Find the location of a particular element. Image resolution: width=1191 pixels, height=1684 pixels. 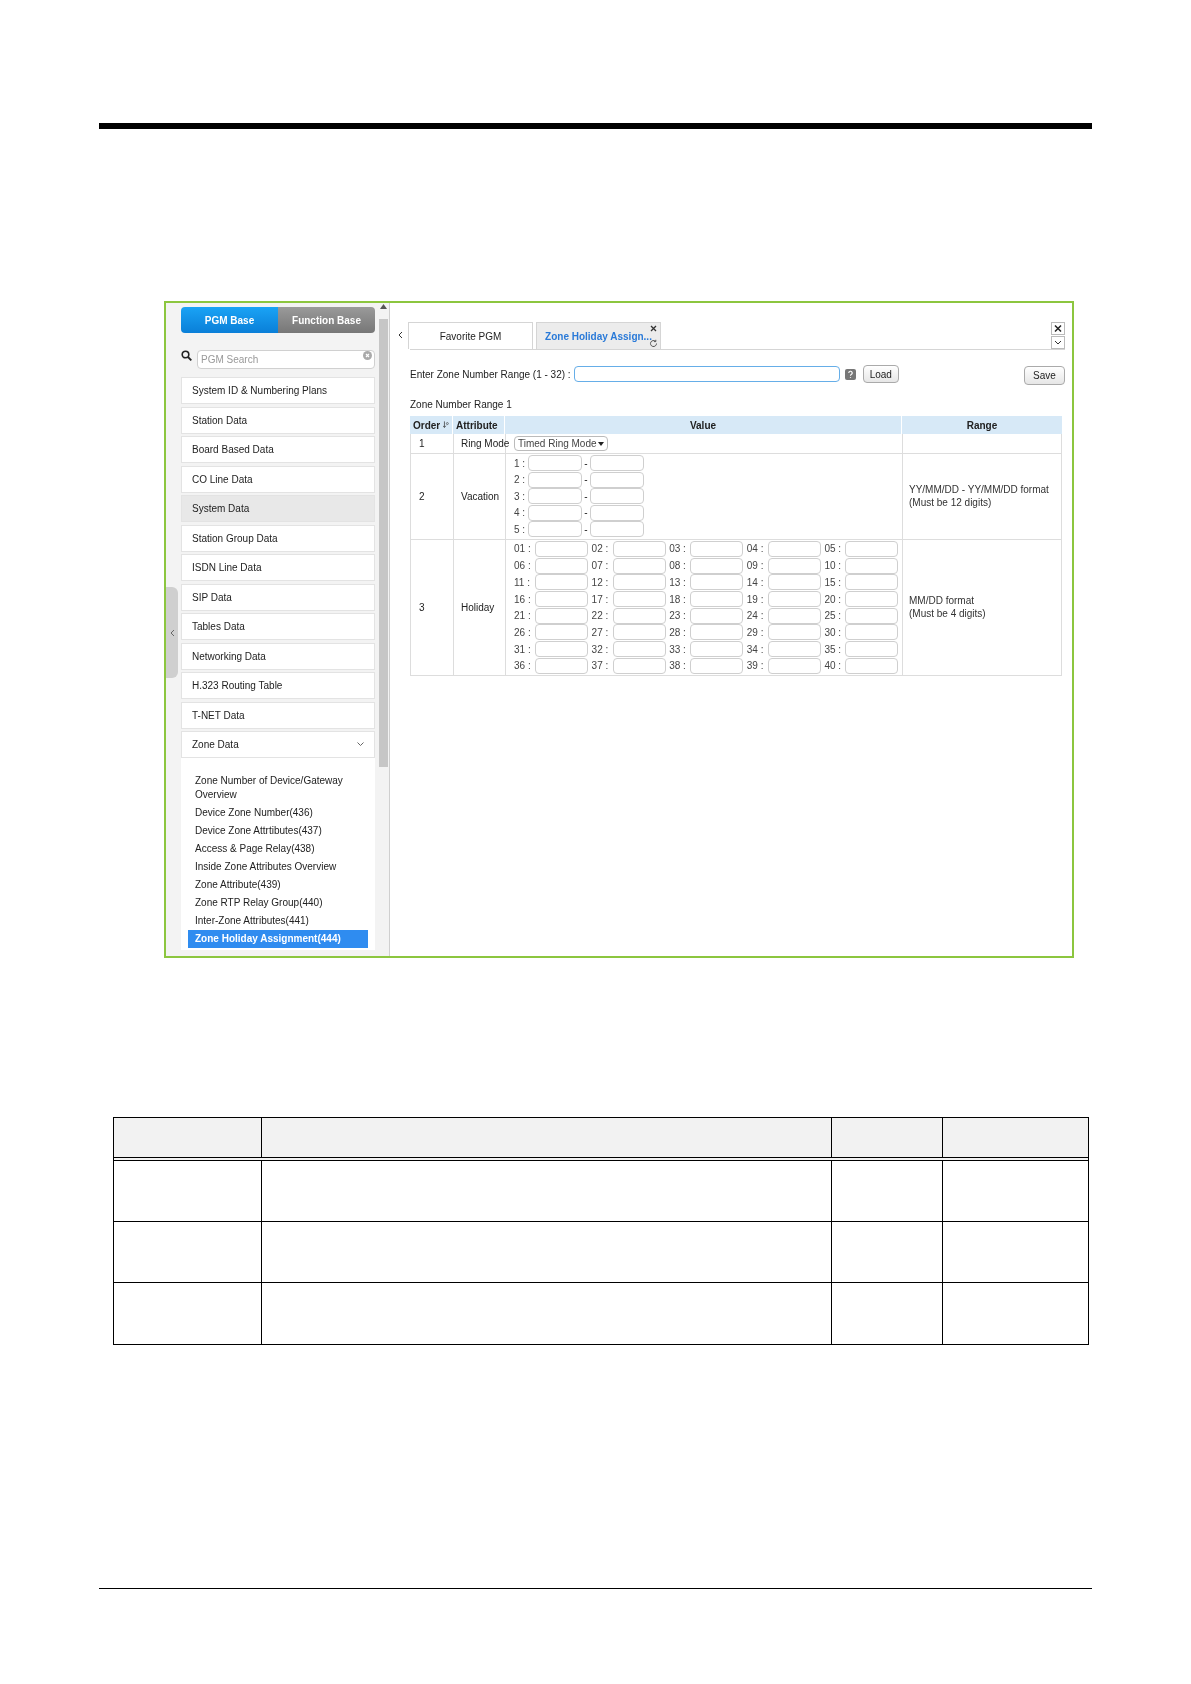

item-label: Zone Data is located at coordinates (215, 745).